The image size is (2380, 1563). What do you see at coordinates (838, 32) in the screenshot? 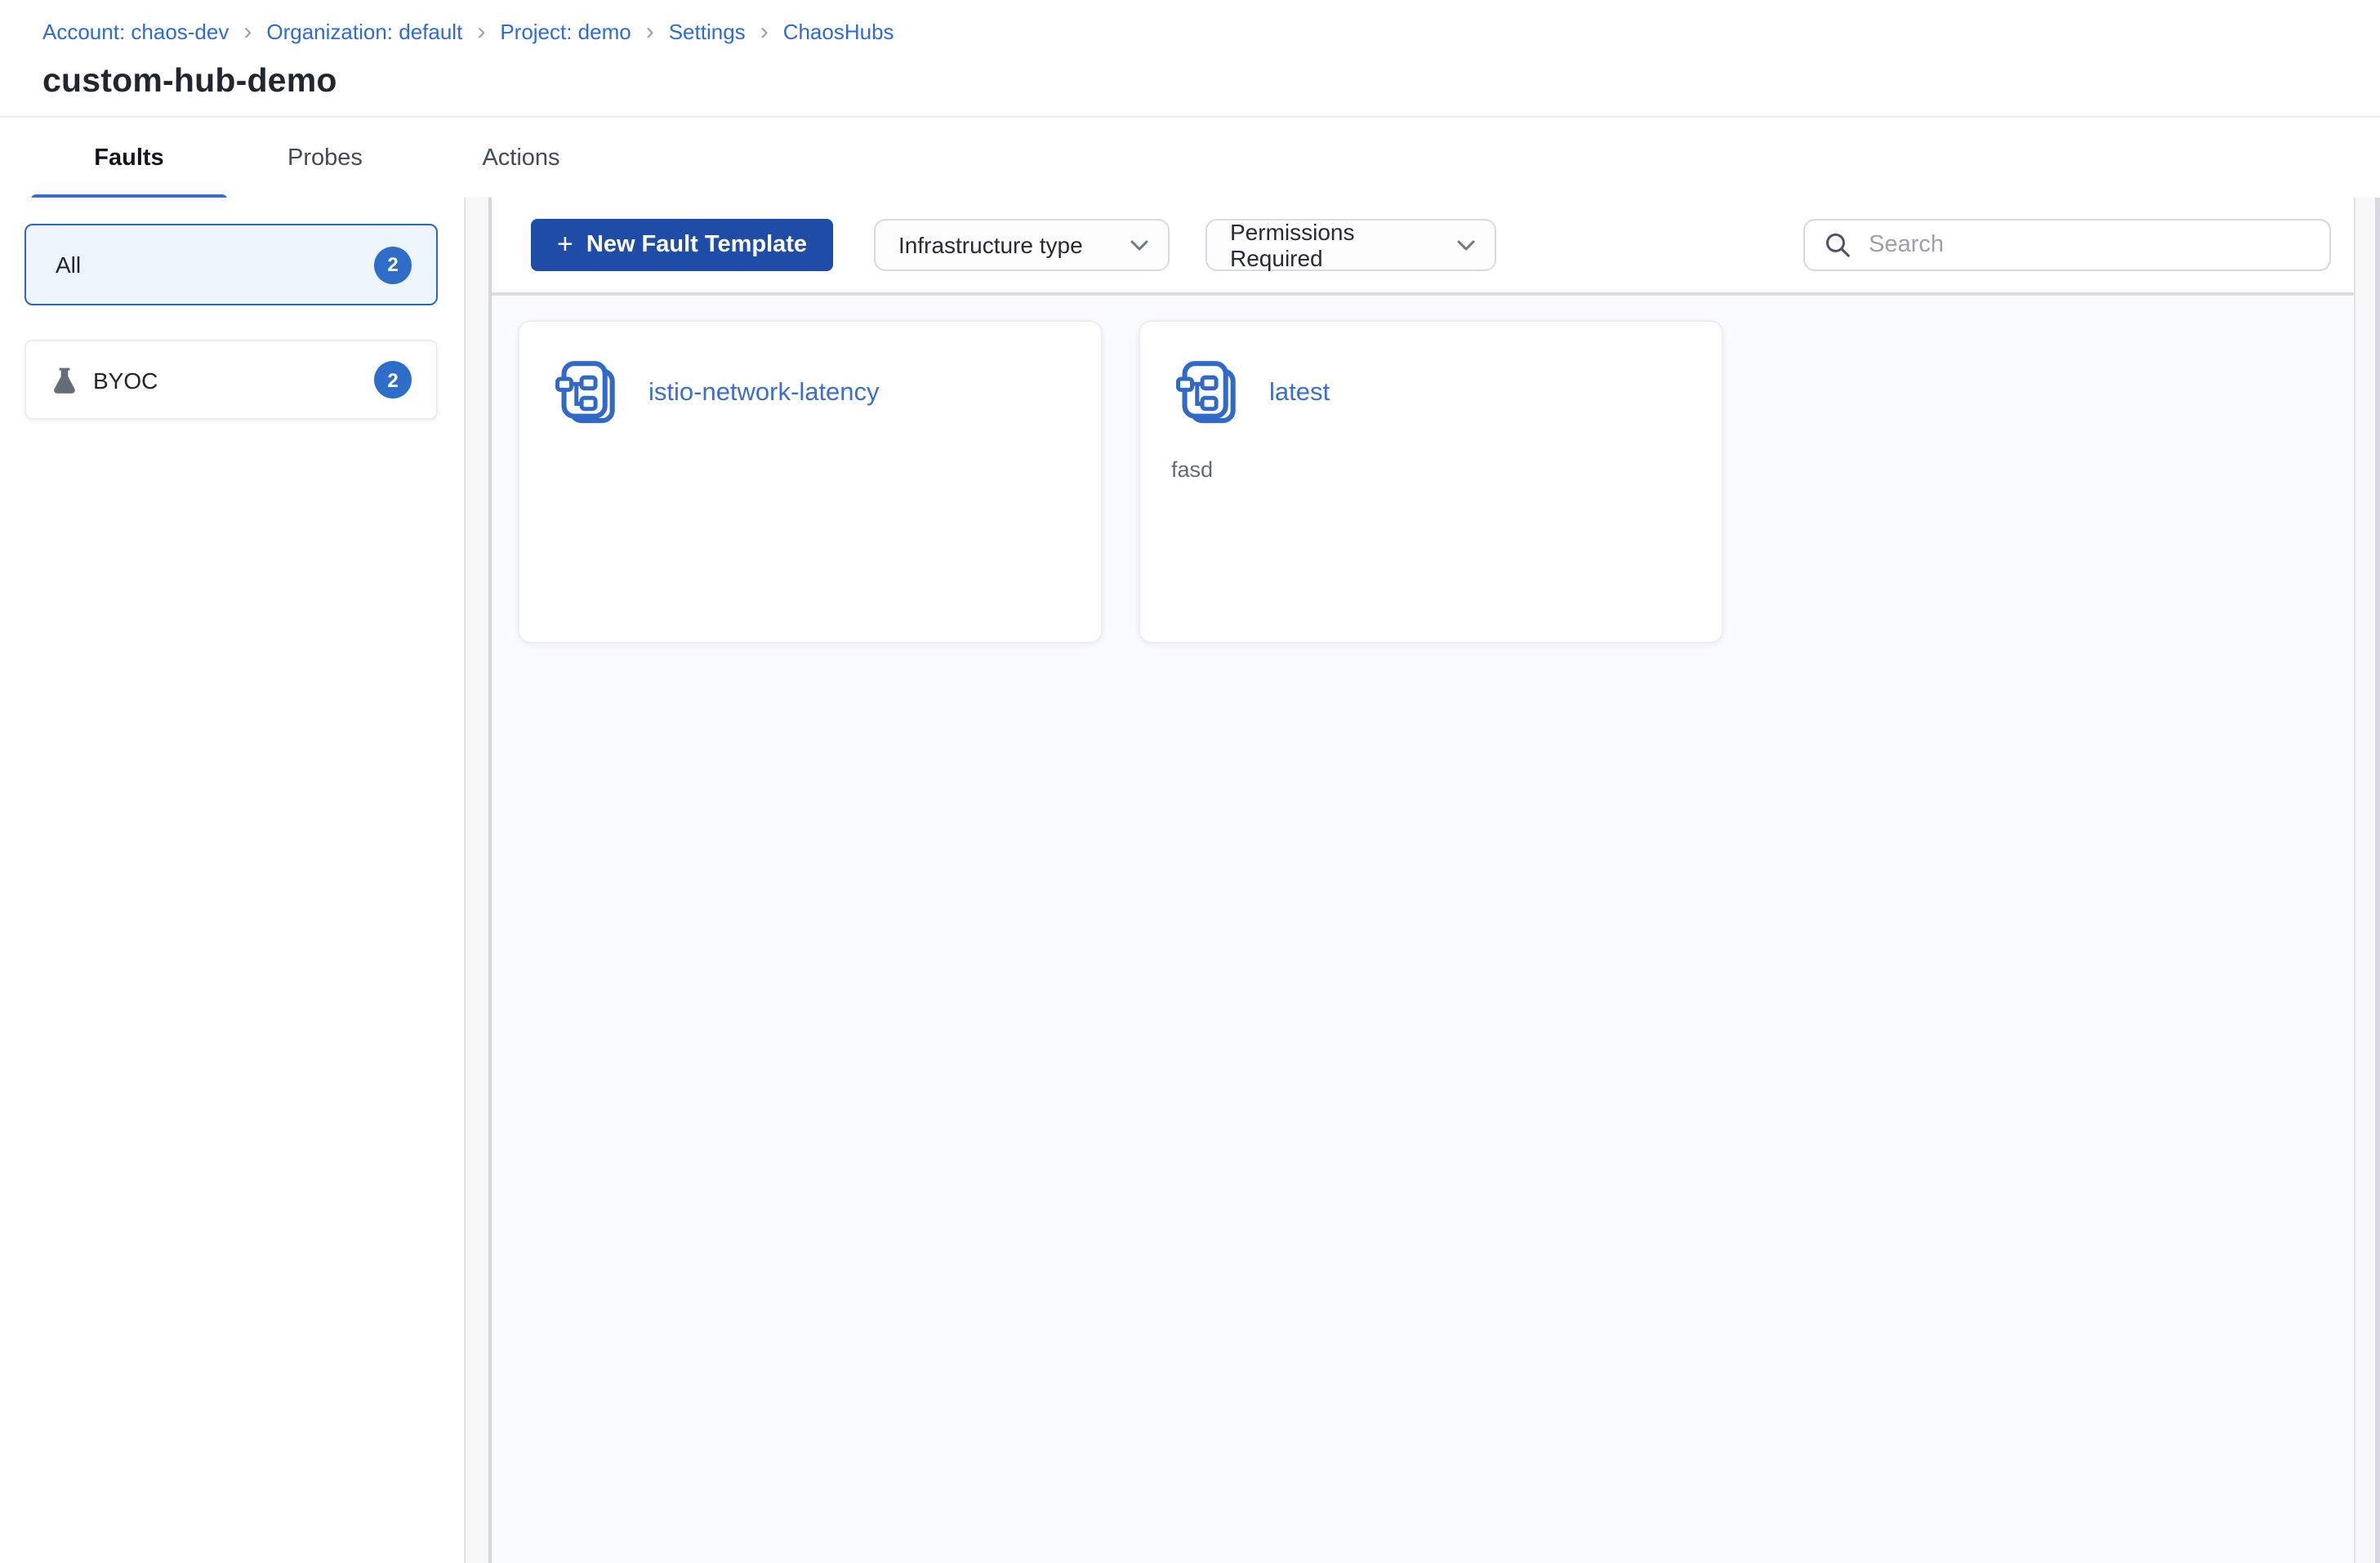
I see `breadcrumb-chaoshubs-link: ChaosHubs` at bounding box center [838, 32].